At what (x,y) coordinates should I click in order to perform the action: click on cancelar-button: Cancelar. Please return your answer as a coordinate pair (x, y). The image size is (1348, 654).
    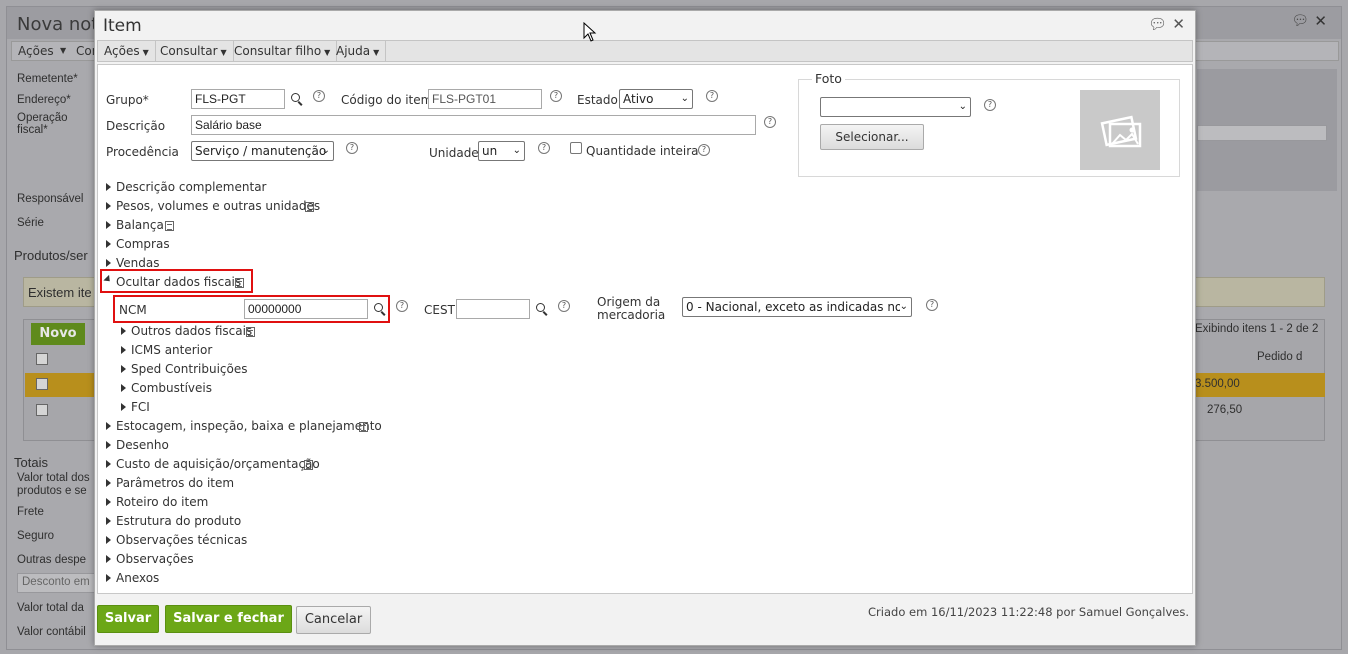
    Looking at the image, I should click on (333, 620).